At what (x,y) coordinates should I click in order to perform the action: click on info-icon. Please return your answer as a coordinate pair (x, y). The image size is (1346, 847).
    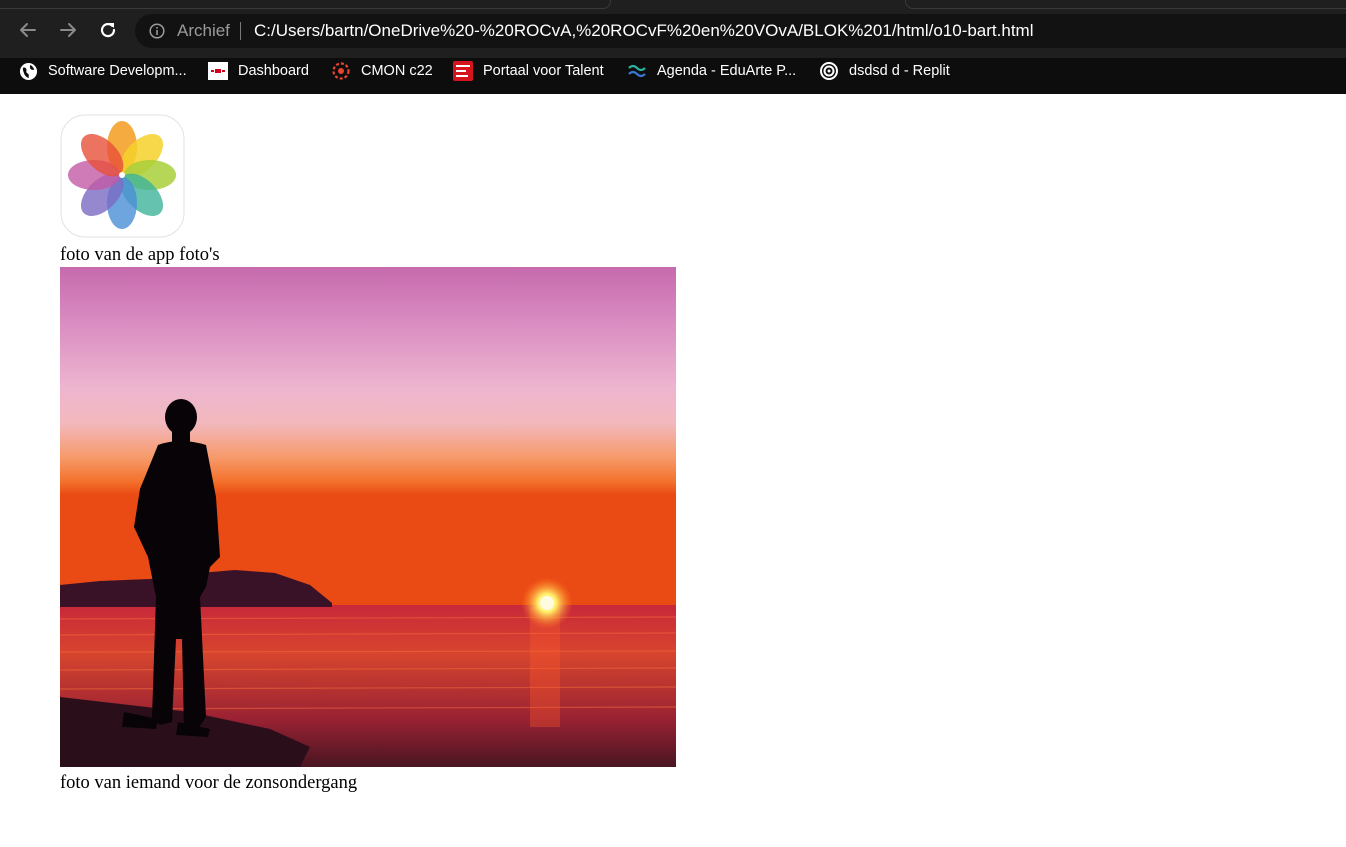
    Looking at the image, I should click on (157, 31).